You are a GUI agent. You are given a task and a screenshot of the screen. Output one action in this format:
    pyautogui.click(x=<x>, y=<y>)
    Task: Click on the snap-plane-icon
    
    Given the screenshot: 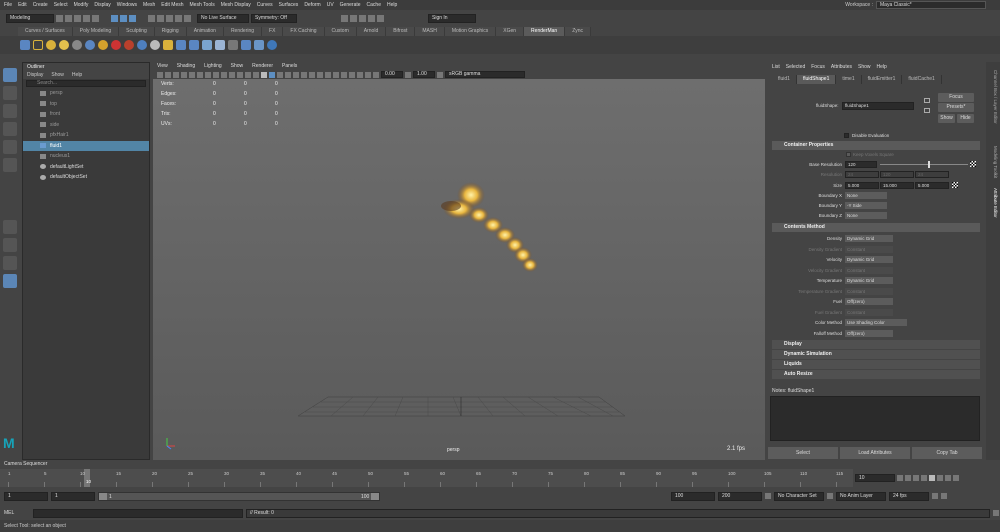 What is the action you would take?
    pyautogui.click(x=178, y=18)
    